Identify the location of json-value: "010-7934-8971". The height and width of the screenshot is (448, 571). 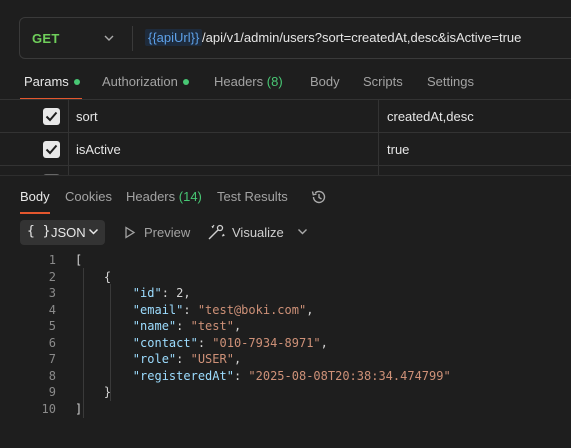
(266, 342).